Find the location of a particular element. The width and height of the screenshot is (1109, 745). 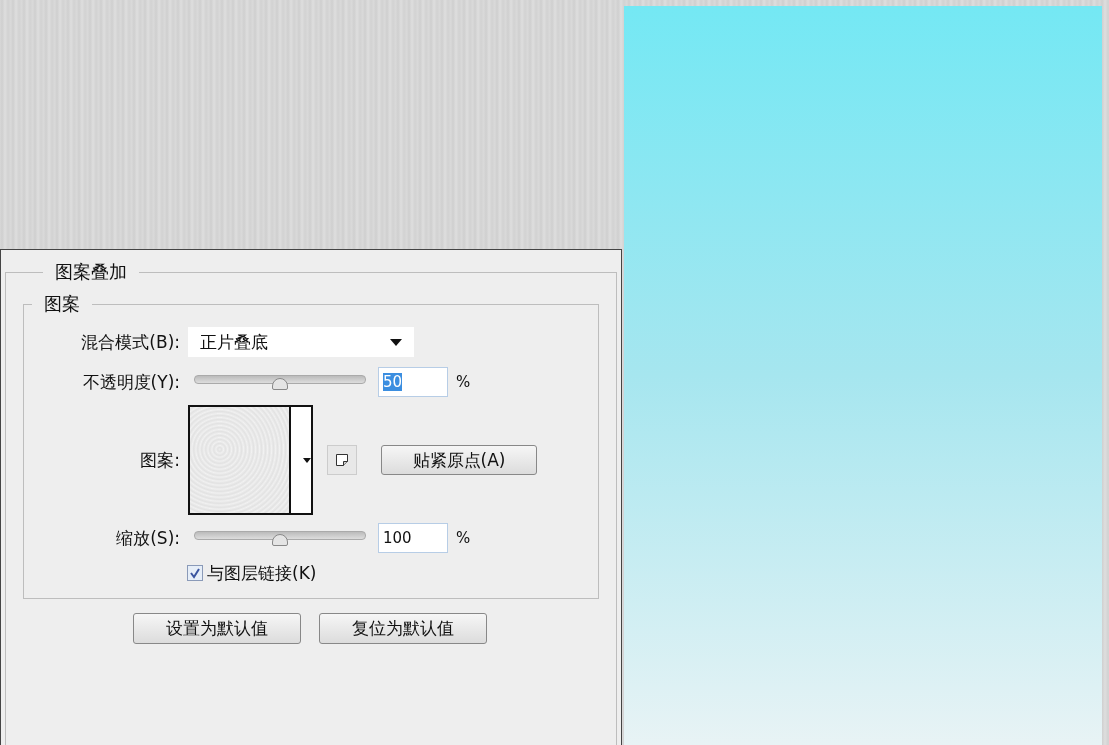

dialog-button: 复位为默认值 is located at coordinates (403, 628).